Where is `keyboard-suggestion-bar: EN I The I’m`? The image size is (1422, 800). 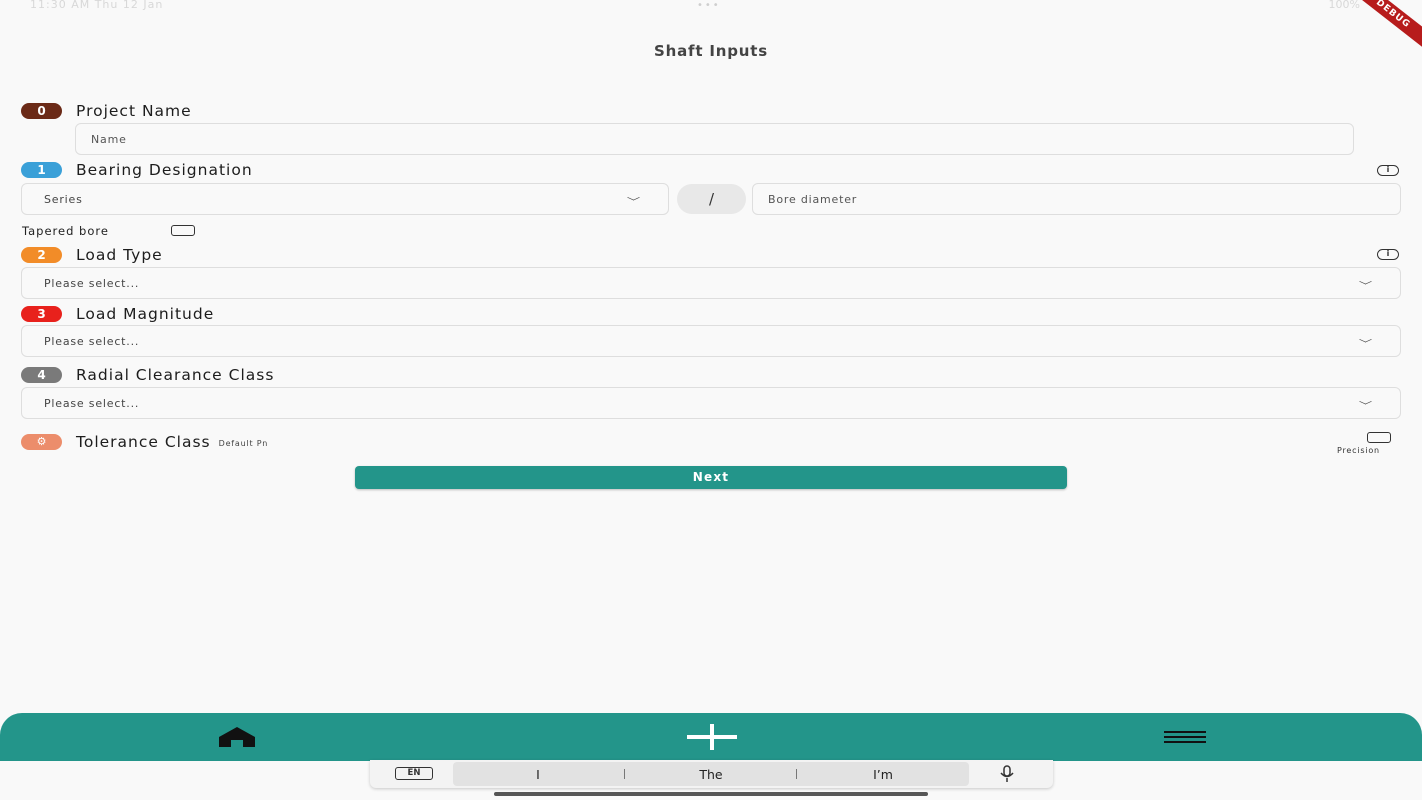
keyboard-suggestion-bar: EN I The I’m is located at coordinates (711, 774).